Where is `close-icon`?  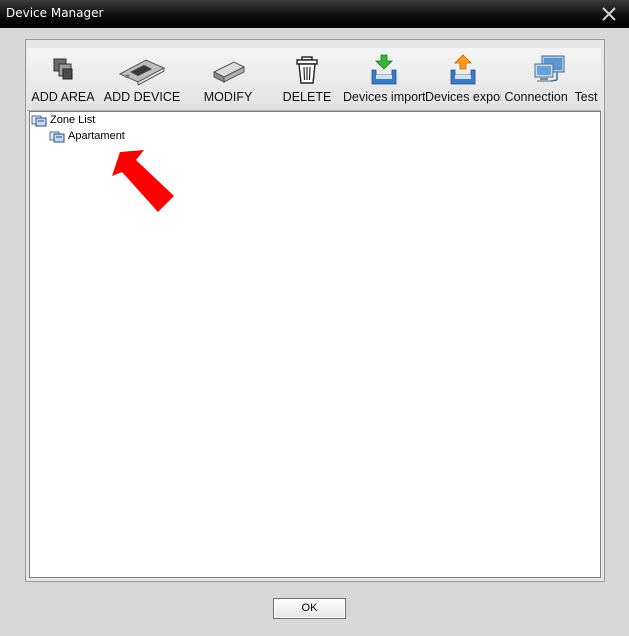
close-icon is located at coordinates (609, 14).